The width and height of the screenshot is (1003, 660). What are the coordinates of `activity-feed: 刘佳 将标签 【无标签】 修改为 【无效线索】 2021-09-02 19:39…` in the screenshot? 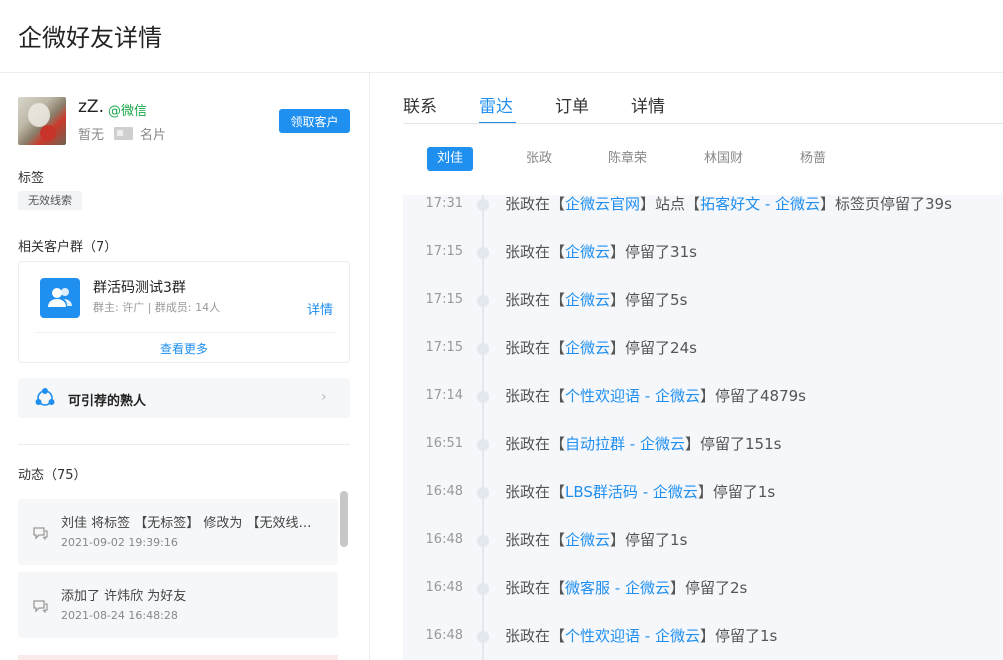 It's located at (184, 575).